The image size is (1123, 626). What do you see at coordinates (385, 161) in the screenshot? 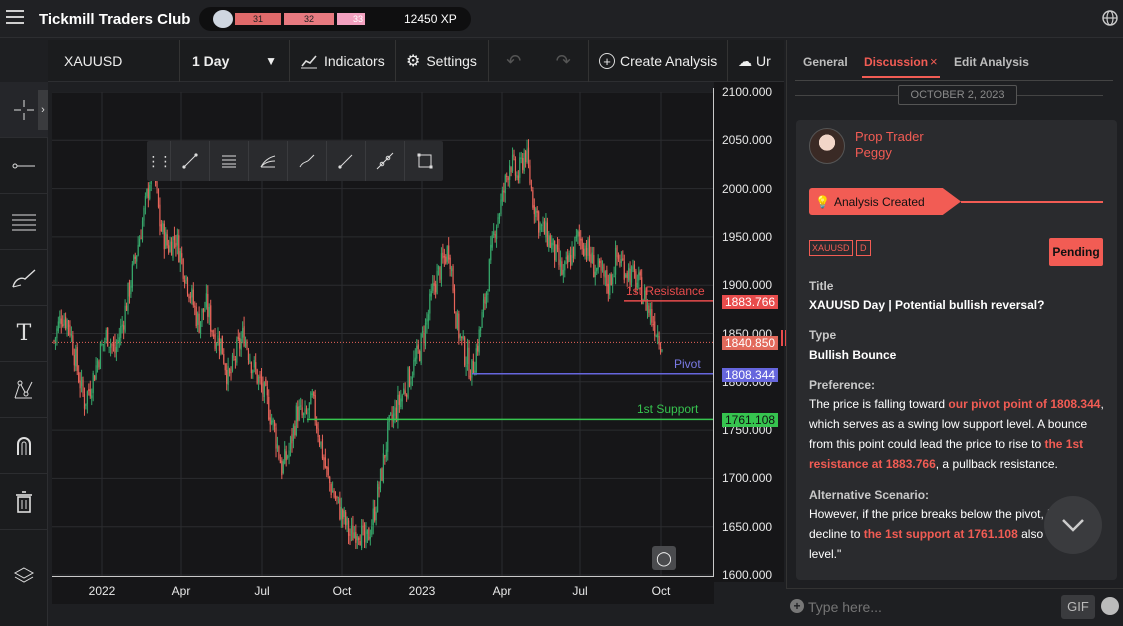
I see `extended-line-icon` at bounding box center [385, 161].